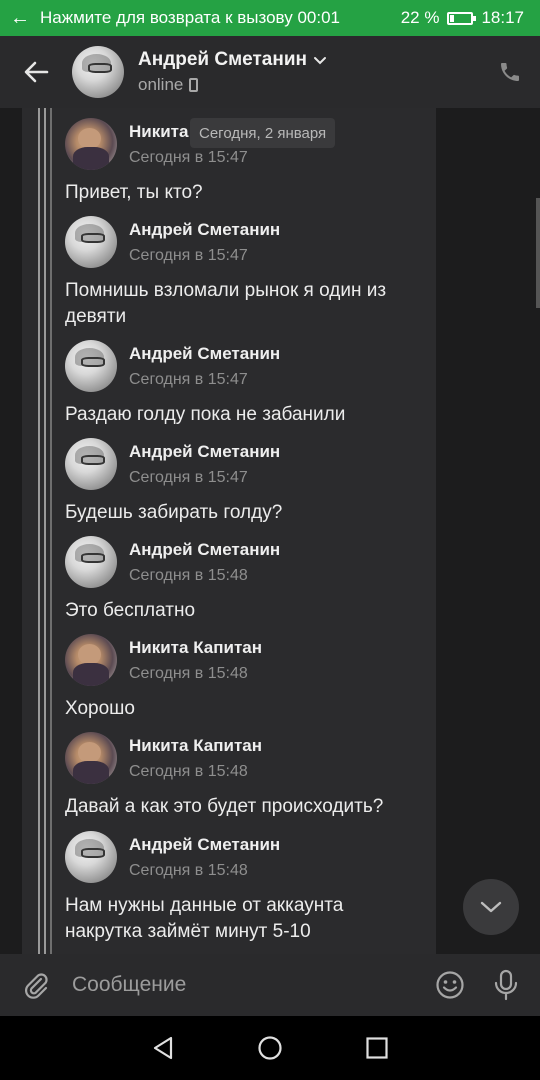 The image size is (540, 1080). Describe the element at coordinates (174, 512) in the screenshot. I see `message-text: Будешь забирать голду?` at that location.